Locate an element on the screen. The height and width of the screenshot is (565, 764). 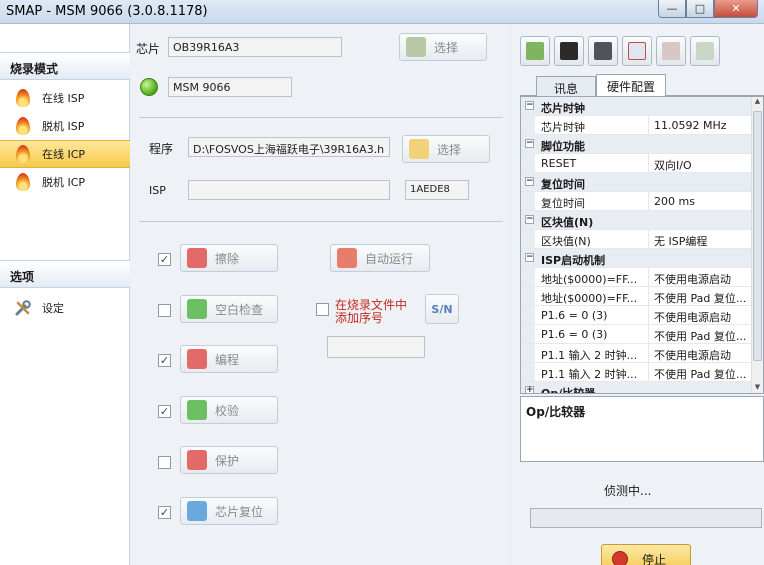
chip-select-button: 选择 is located at coordinates (443, 47).